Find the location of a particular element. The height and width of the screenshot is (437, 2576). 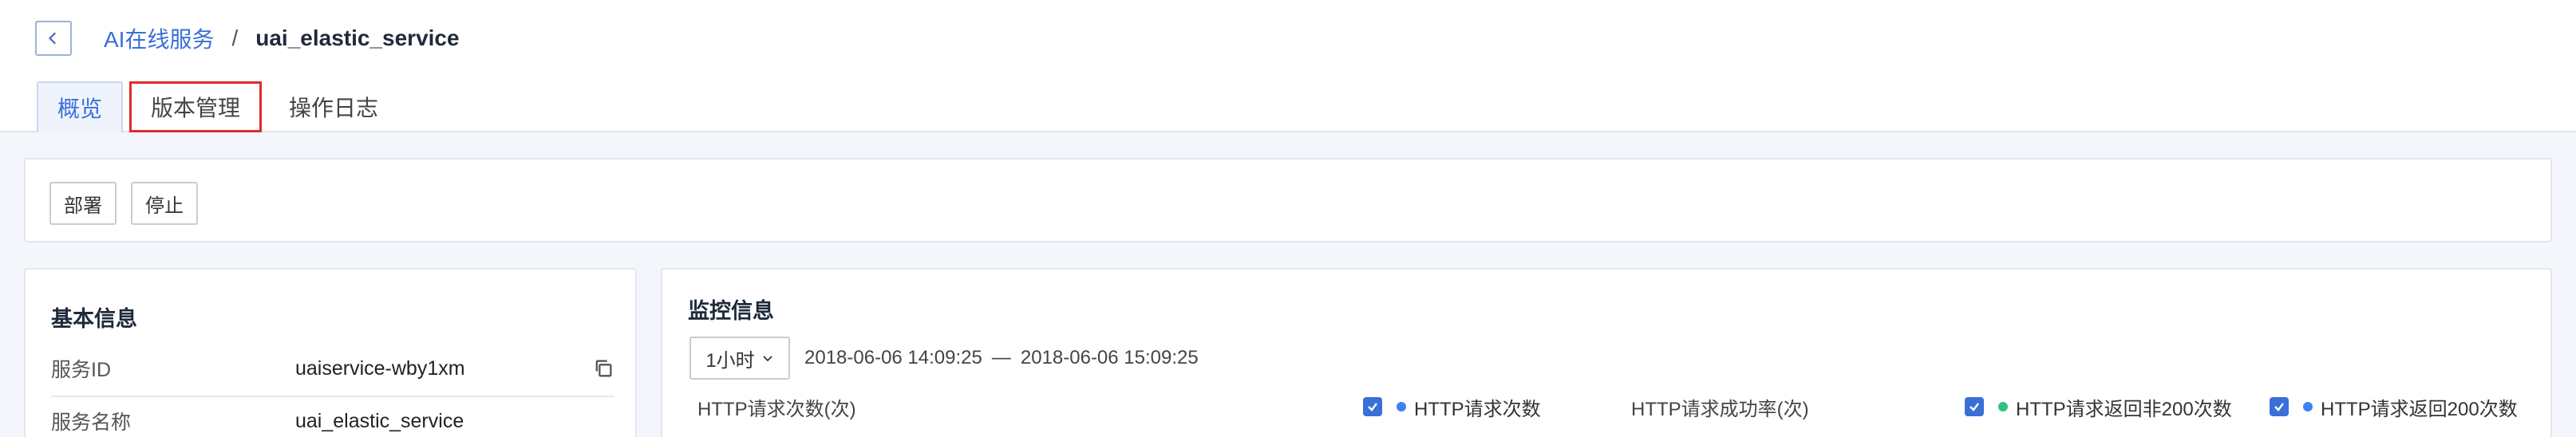

chevron-left-icon is located at coordinates (52, 38).